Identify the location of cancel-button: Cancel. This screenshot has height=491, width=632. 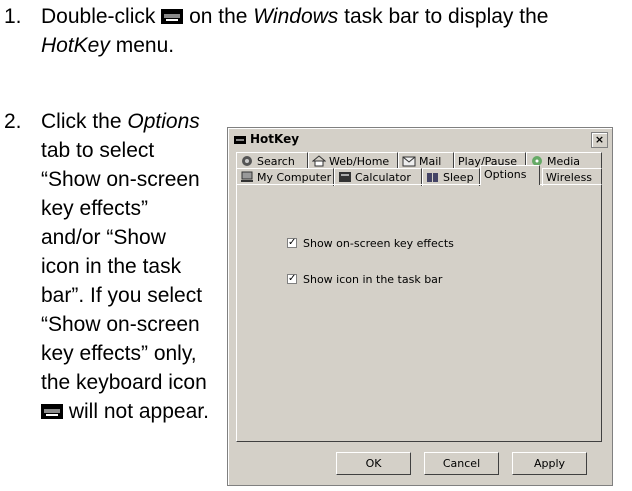
(461, 463).